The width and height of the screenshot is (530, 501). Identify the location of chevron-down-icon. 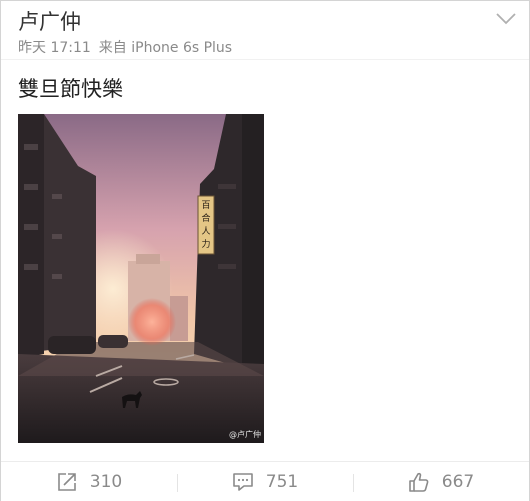
(506, 18).